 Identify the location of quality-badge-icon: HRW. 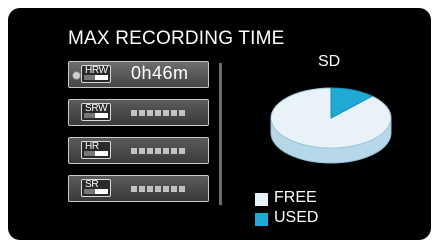
(96, 74).